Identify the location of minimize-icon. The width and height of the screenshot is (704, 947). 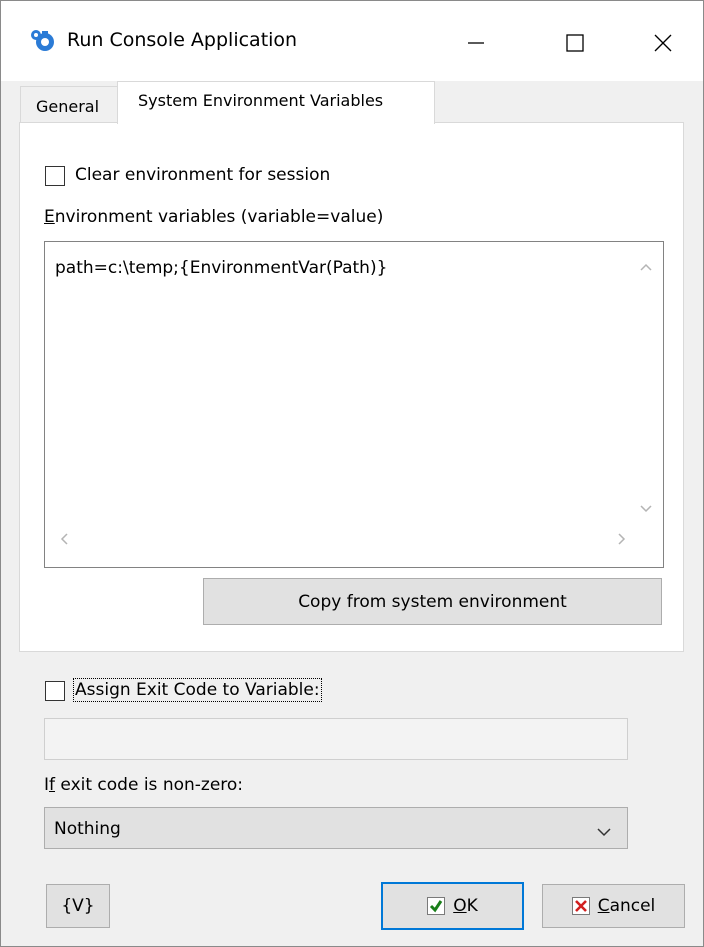
(476, 43).